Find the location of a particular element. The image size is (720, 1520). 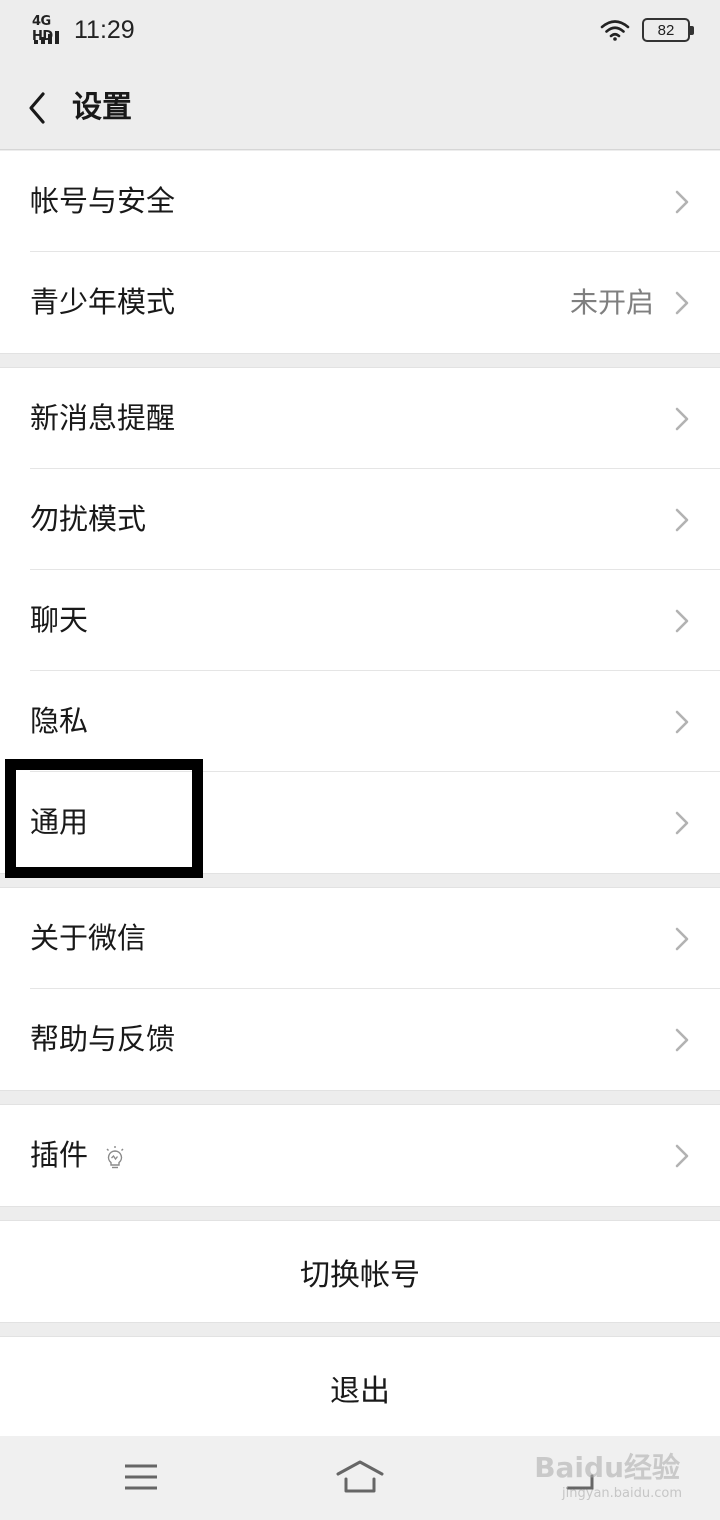

settings-group-about: 关于微信 帮助与反馈 is located at coordinates (360, 989).